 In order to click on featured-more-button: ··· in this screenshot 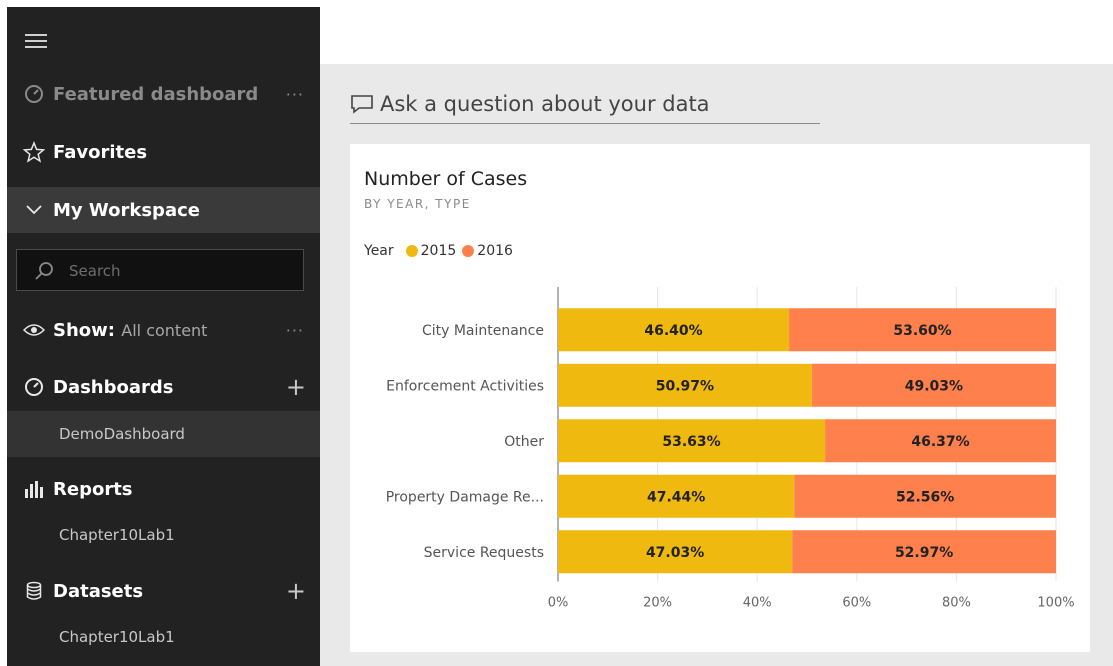, I will do `click(295, 94)`.